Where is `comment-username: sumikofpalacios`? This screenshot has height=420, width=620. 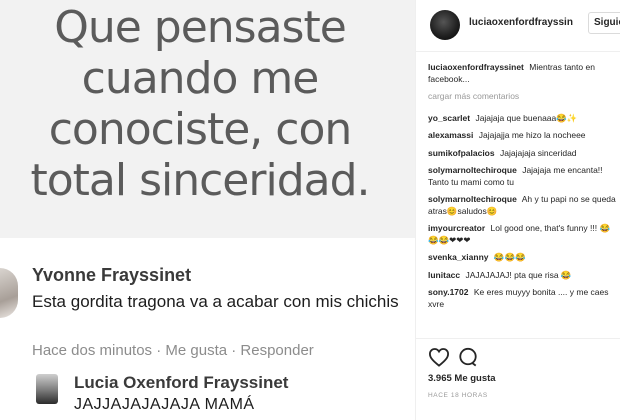 comment-username: sumikofpalacios is located at coordinates (461, 153).